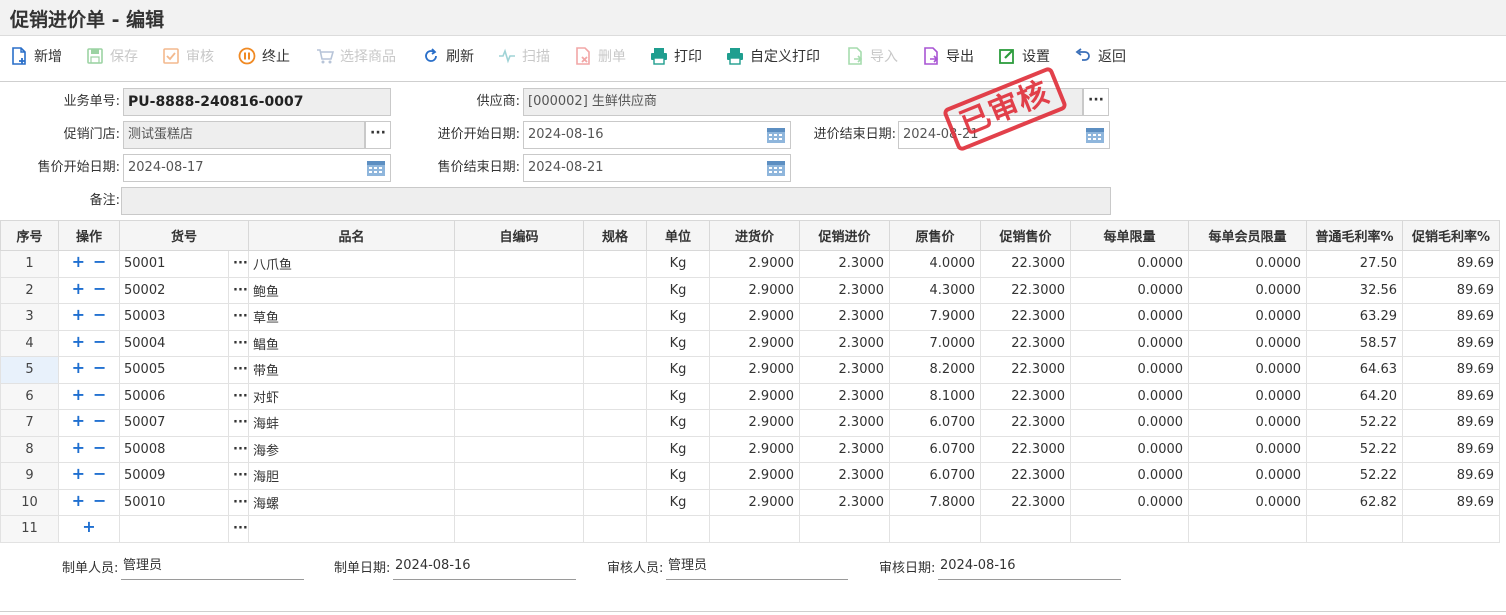 The width and height of the screenshot is (1506, 615). Describe the element at coordinates (1355, 370) in the screenshot. I see `cell-margin: 64.63` at that location.